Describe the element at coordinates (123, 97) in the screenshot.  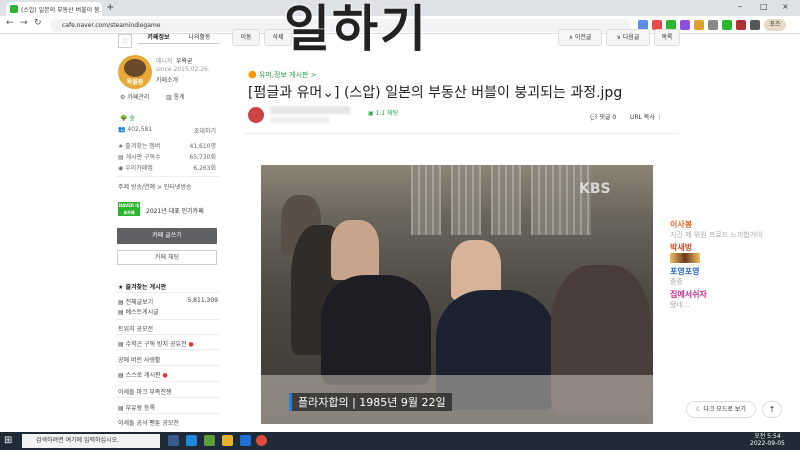
I see `gear-icon: ⚙` at that location.